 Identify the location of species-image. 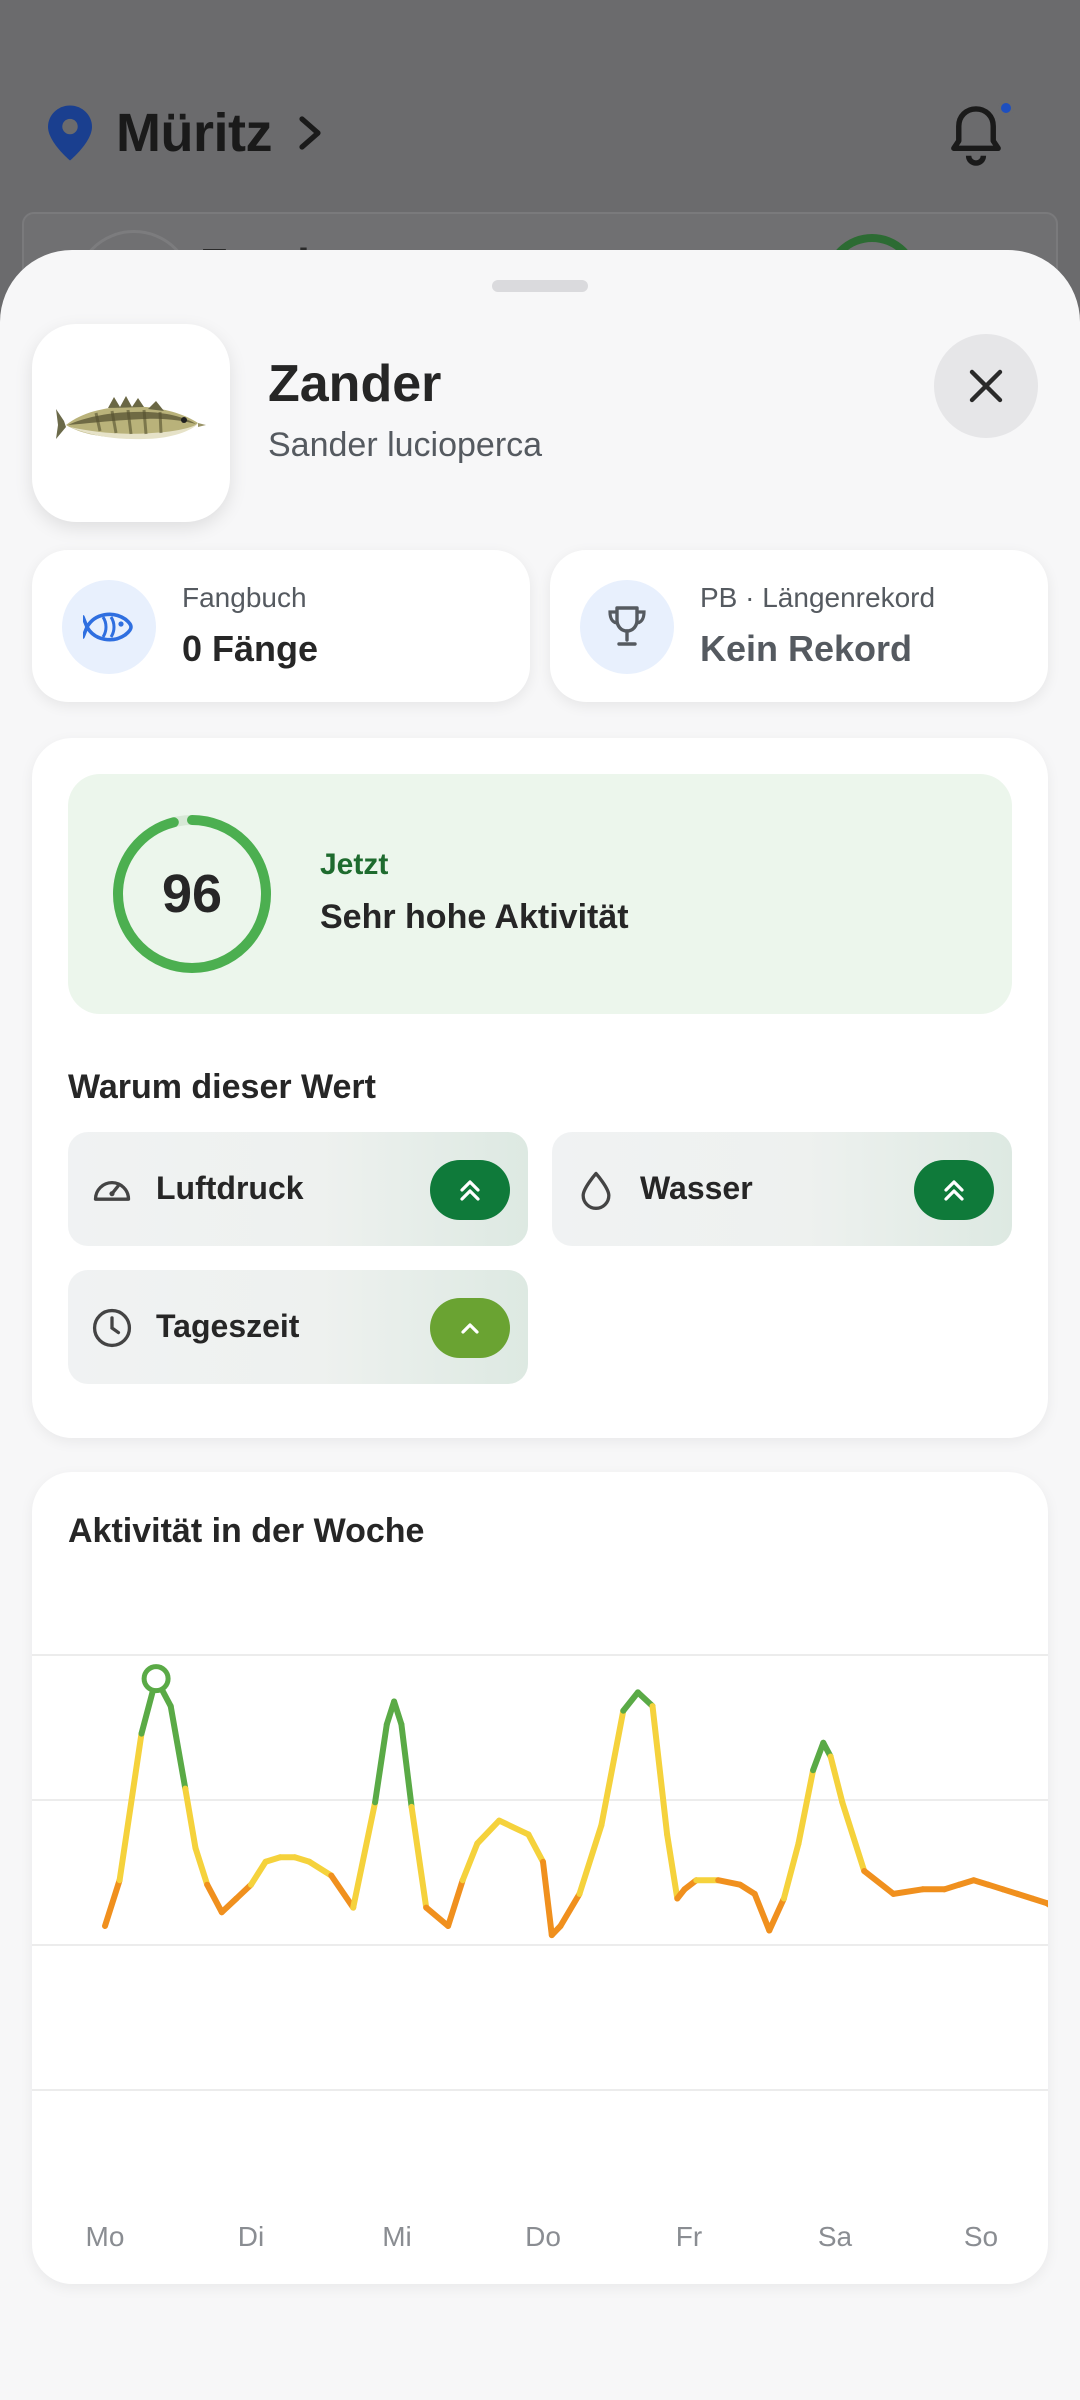
(131, 423).